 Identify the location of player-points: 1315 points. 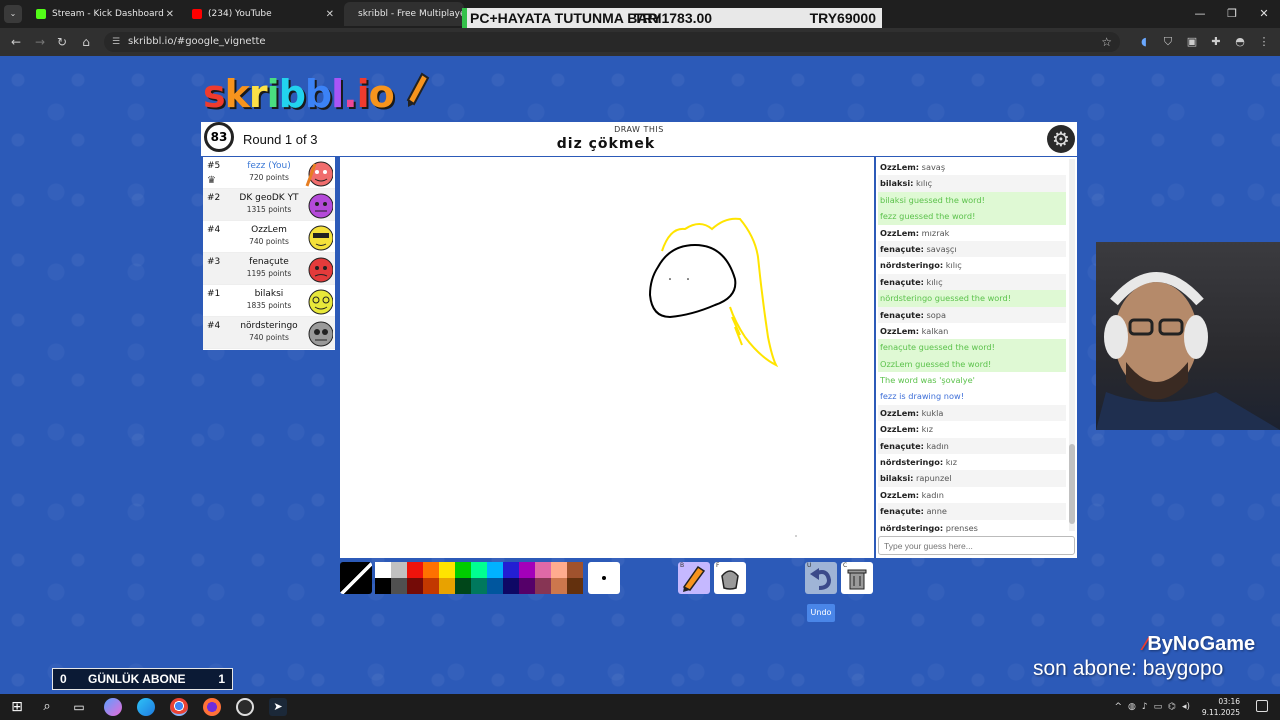
(269, 209).